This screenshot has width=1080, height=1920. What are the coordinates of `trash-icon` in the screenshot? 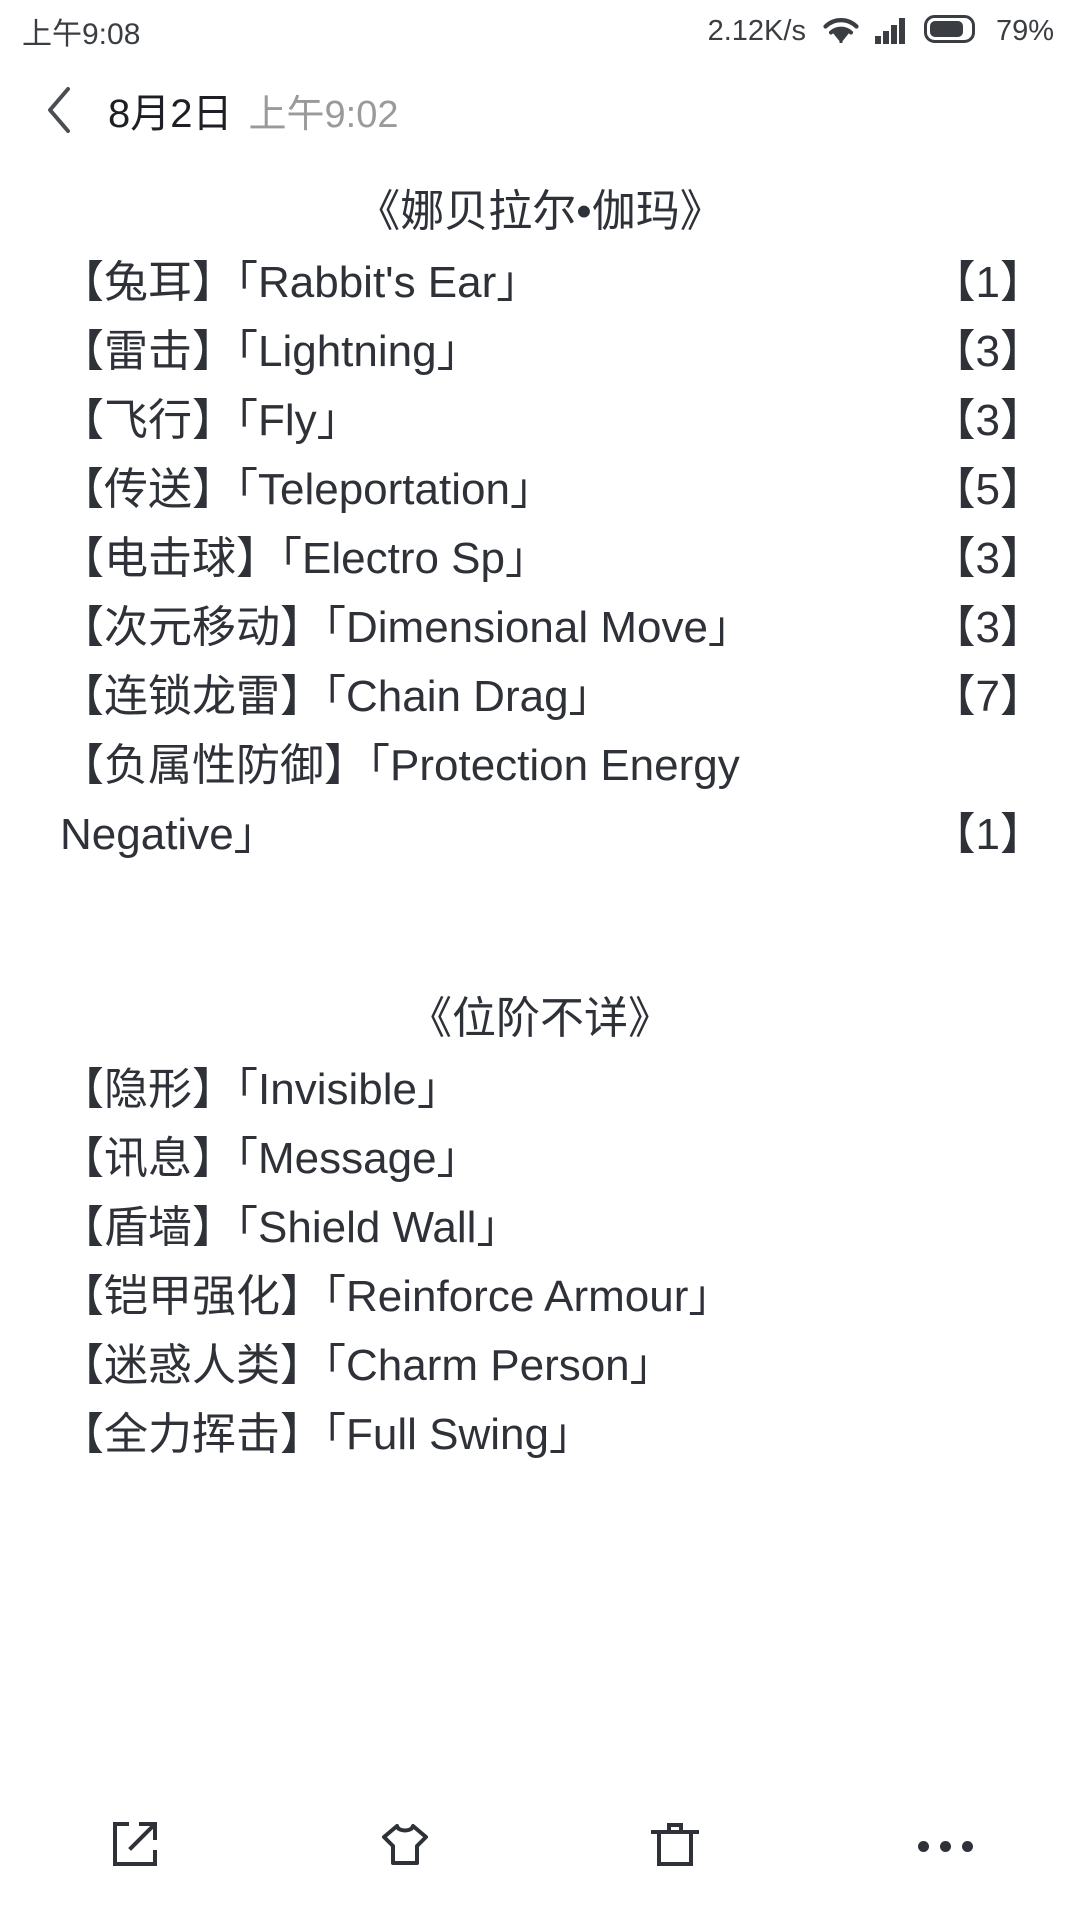 It's located at (675, 1846).